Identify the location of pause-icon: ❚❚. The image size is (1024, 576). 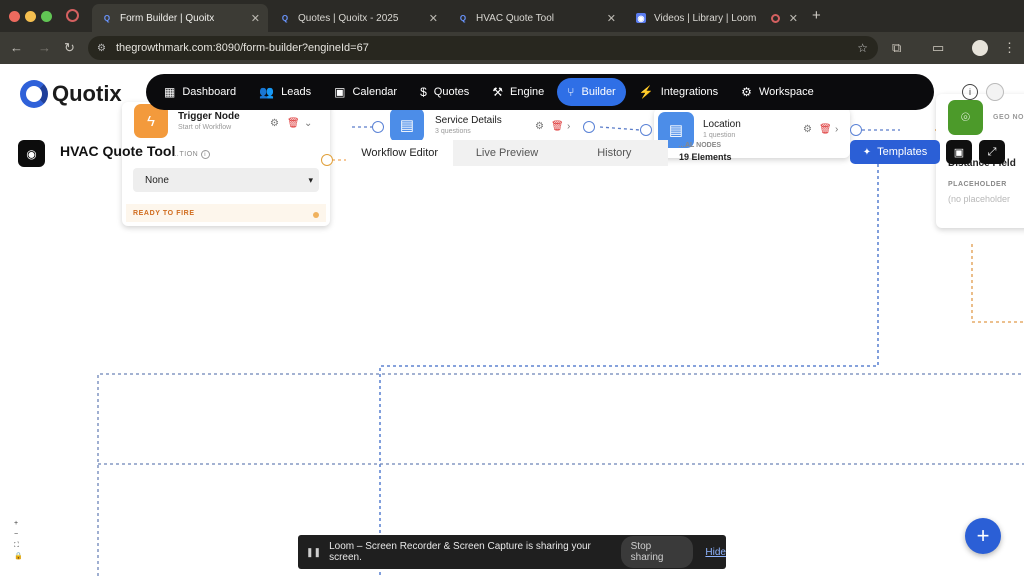
(313, 552).